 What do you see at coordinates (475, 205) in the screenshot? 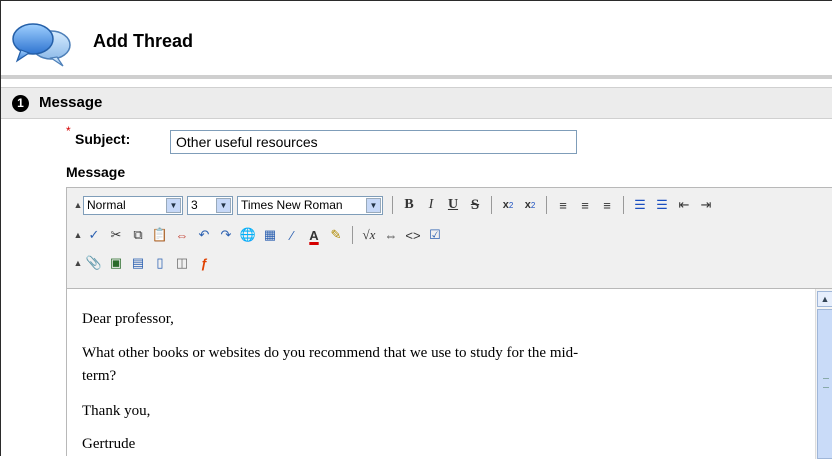
I see `strikethrough-button: S` at bounding box center [475, 205].